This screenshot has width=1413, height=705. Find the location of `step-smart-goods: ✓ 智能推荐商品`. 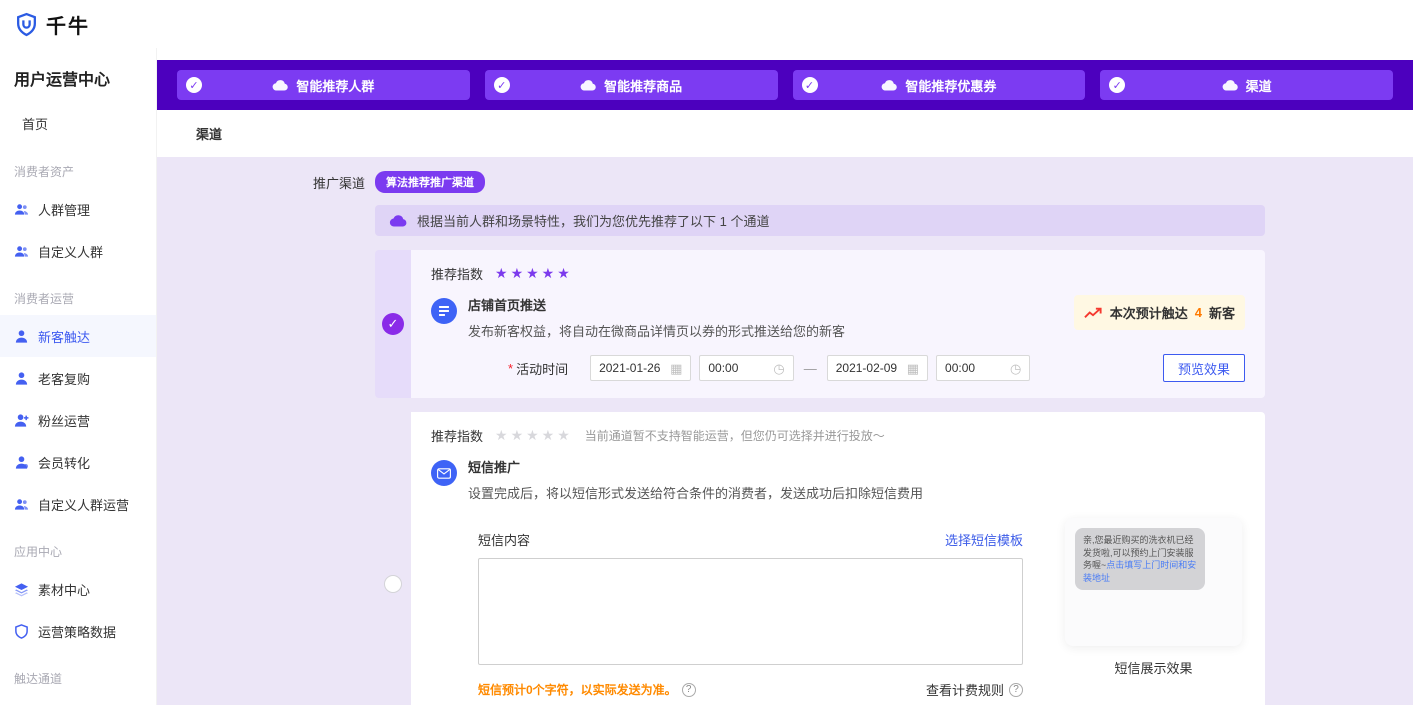

step-smart-goods: ✓ 智能推荐商品 is located at coordinates (631, 85).